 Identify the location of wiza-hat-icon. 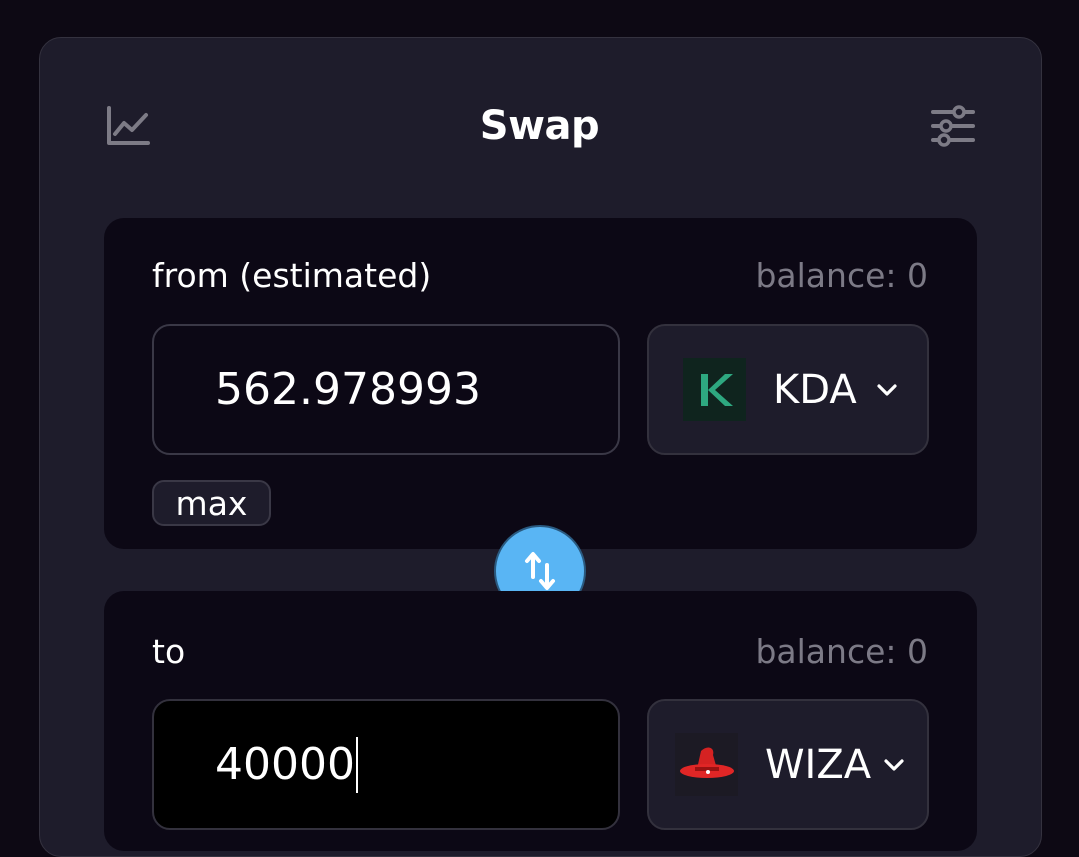
(706, 764).